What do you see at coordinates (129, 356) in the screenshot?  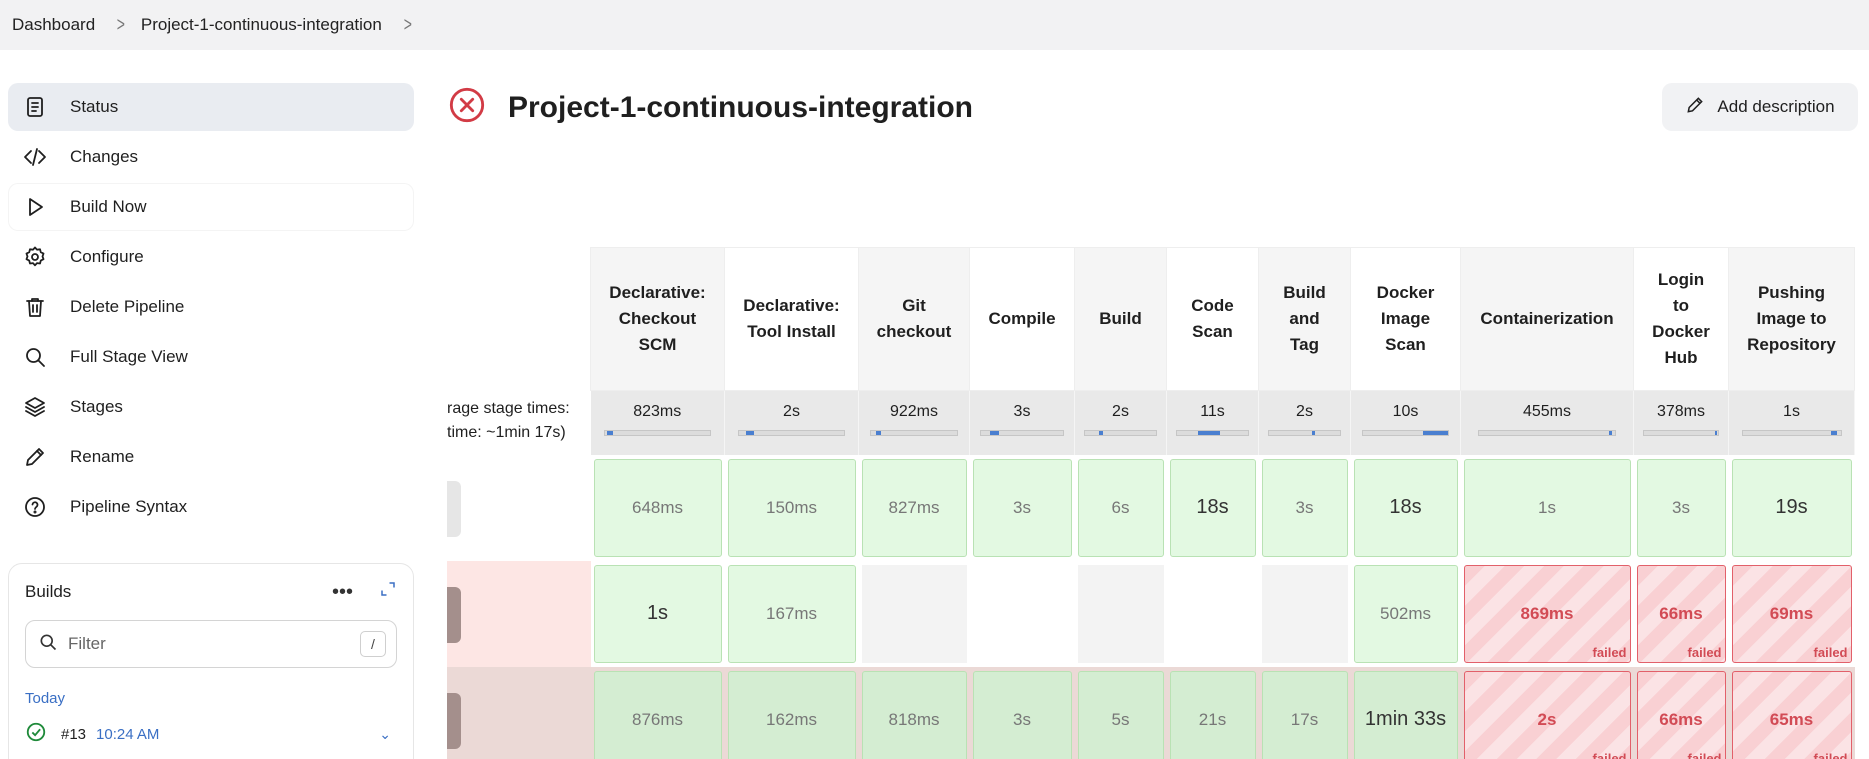 I see `sidebar-item-label: Full Stage View` at bounding box center [129, 356].